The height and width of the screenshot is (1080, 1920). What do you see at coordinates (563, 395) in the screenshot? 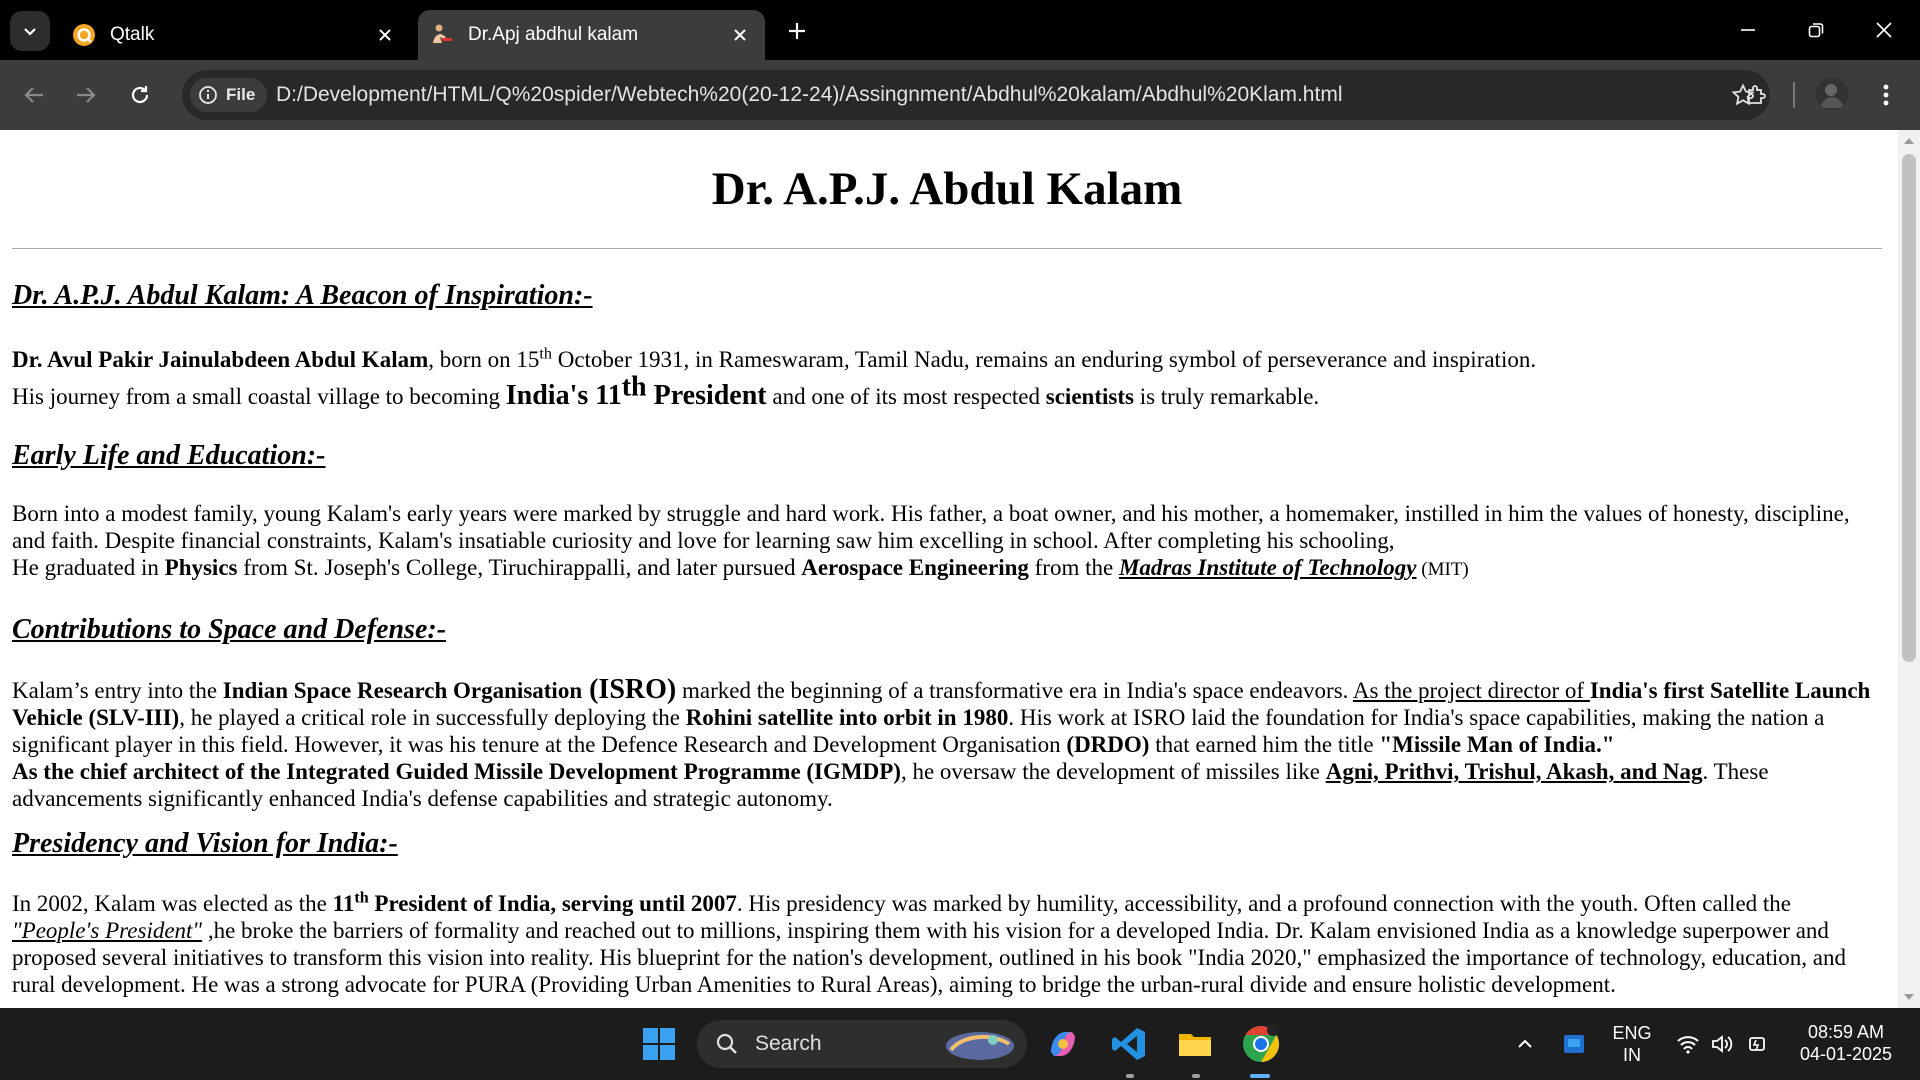
I see `president-emphasis: India's 11` at bounding box center [563, 395].